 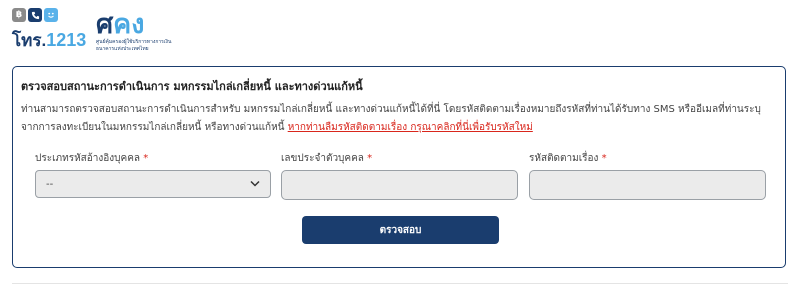 I want to click on footer-divider, so click(x=400, y=283).